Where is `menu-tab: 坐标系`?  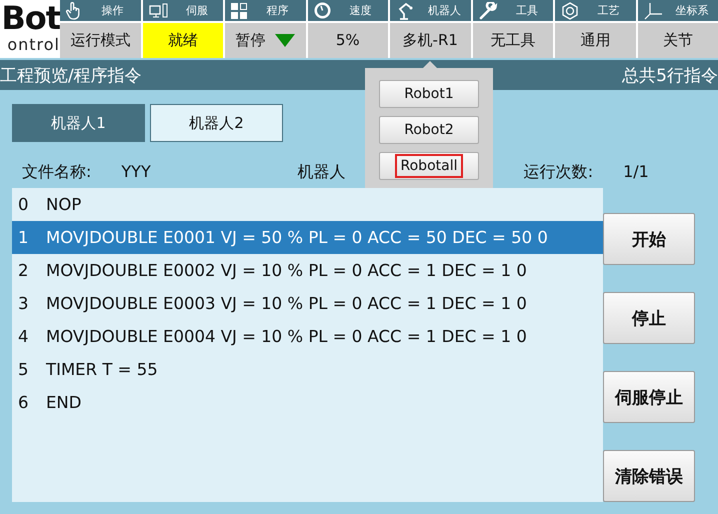
menu-tab: 坐标系 is located at coordinates (678, 11).